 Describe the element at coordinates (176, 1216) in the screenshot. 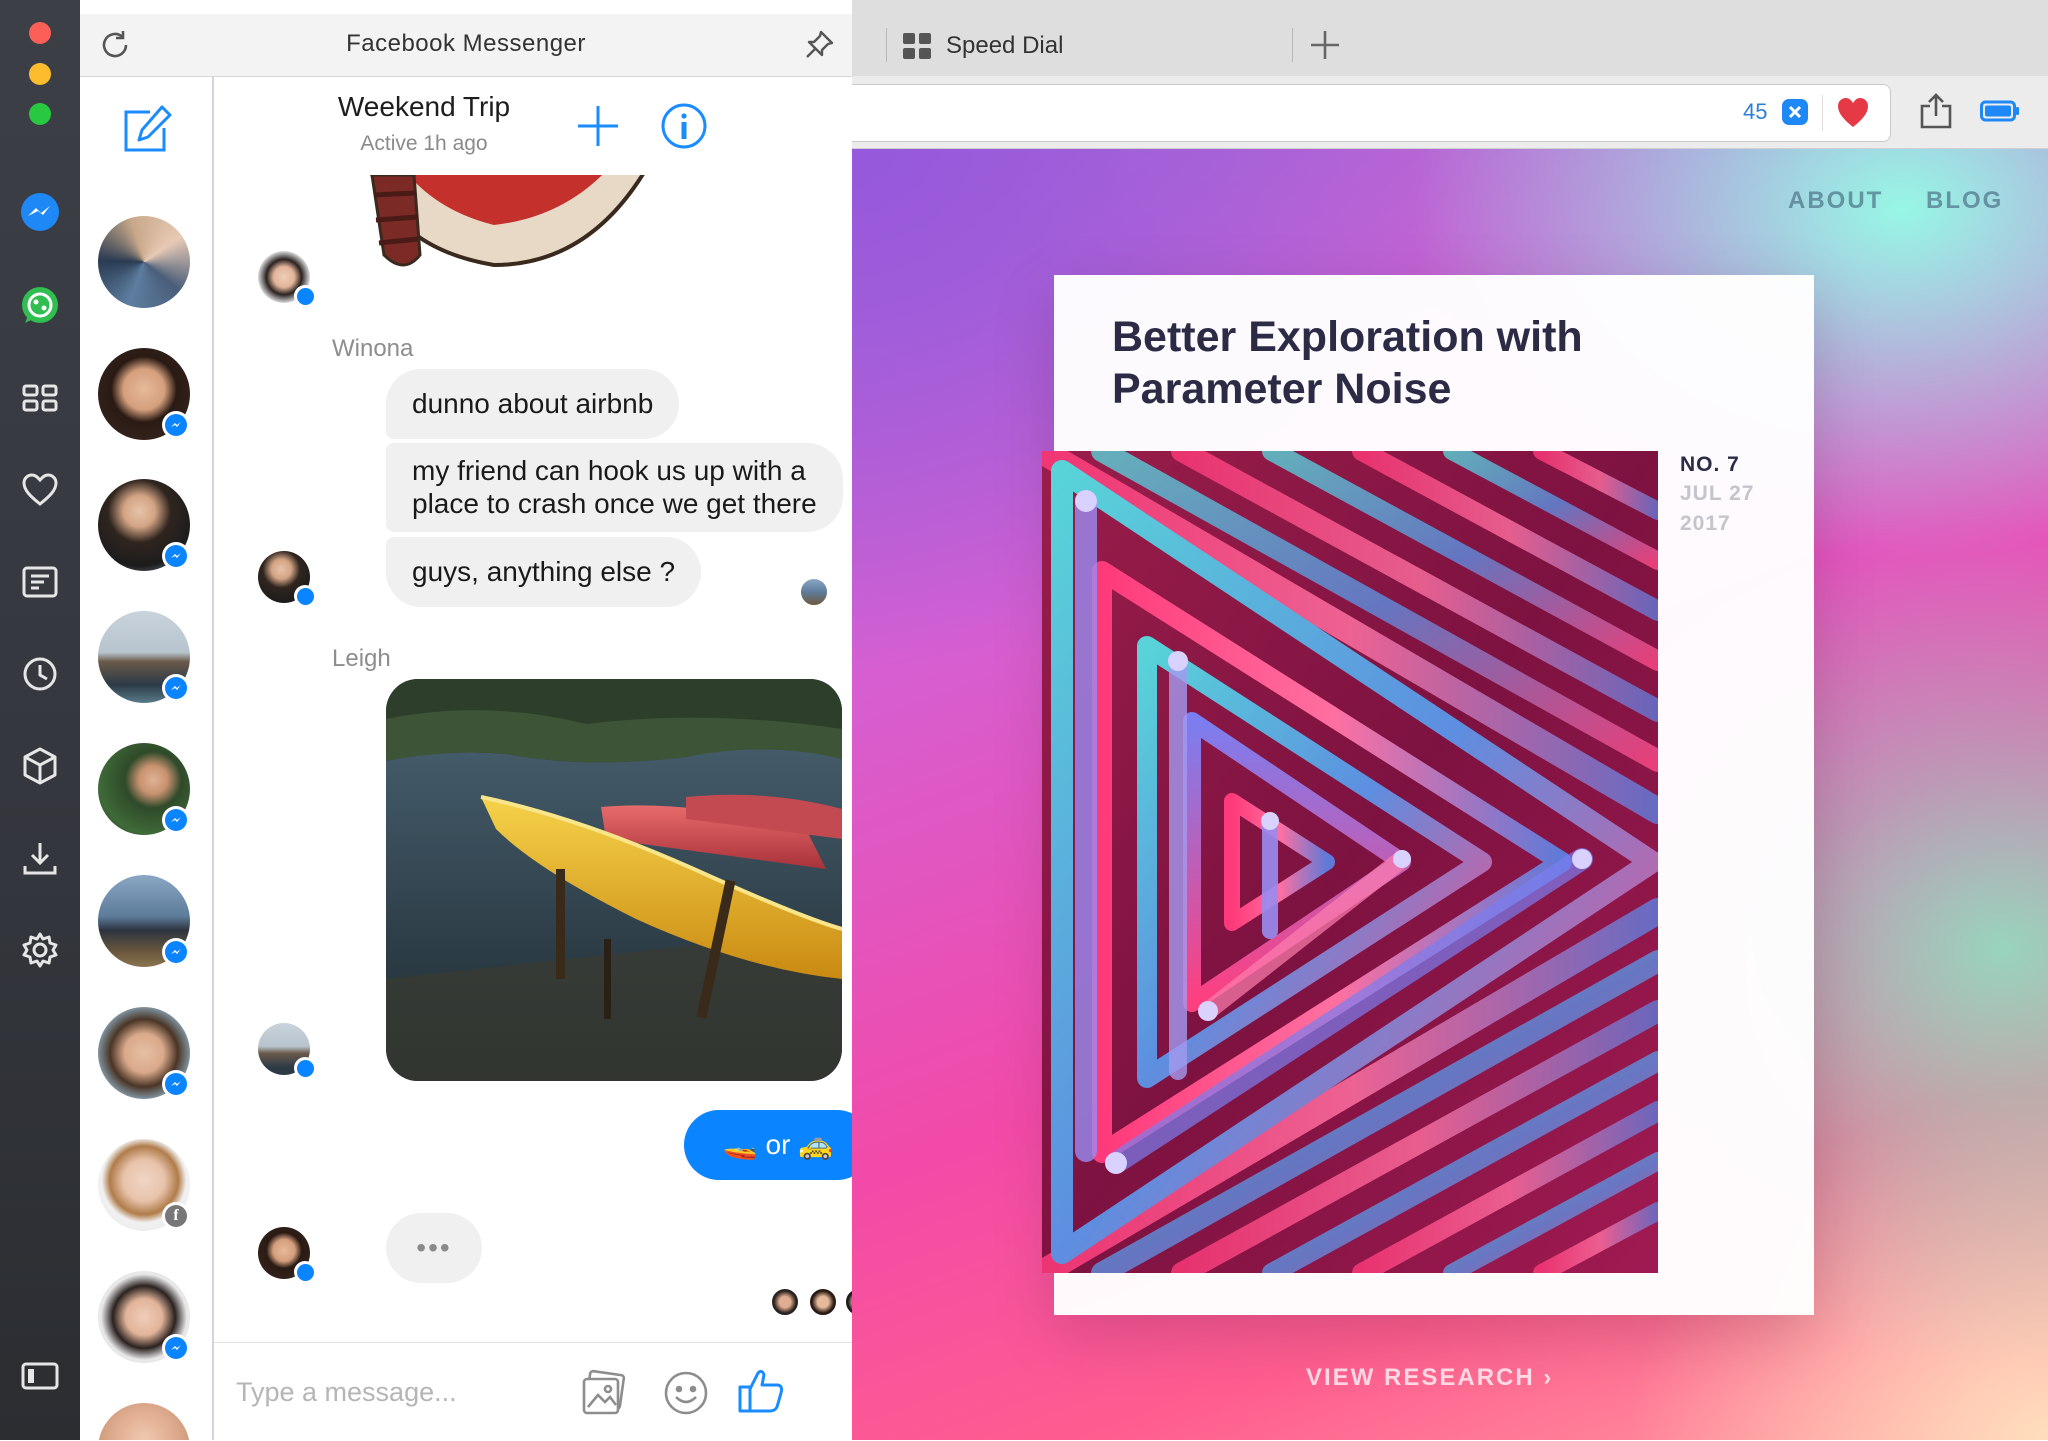

I see `facebook-badge-icon: f` at that location.